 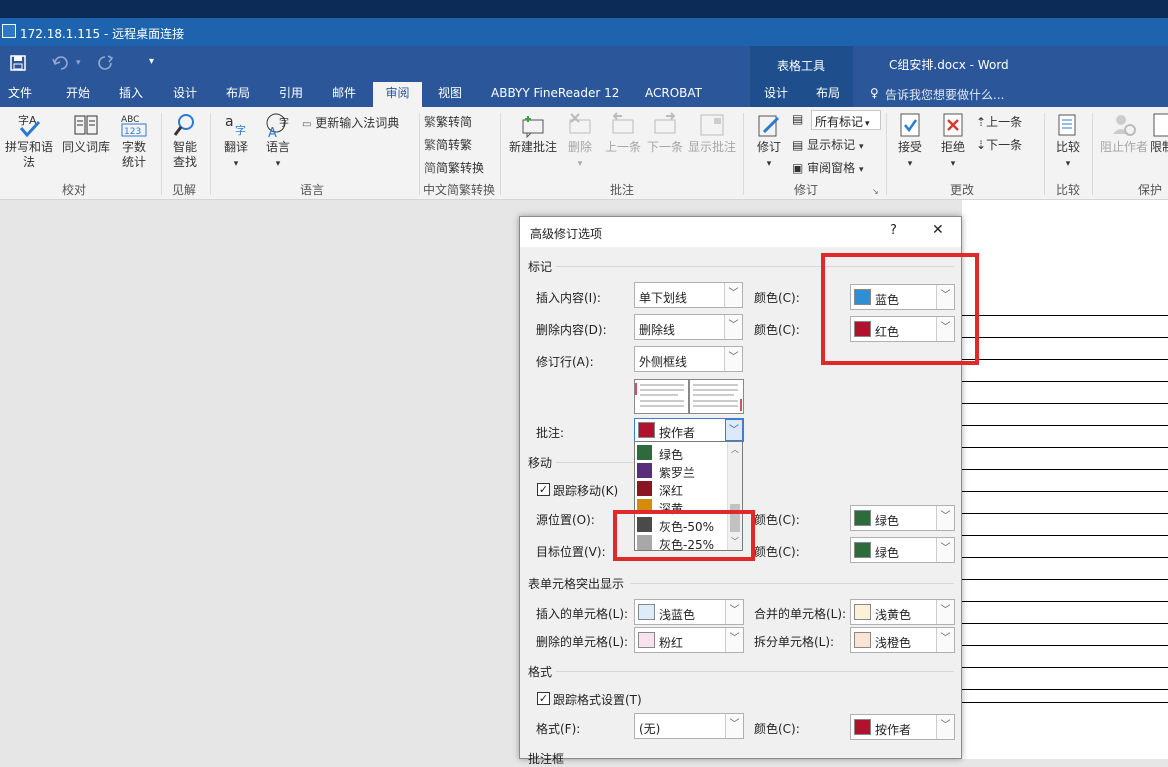 What do you see at coordinates (20, 94) in the screenshot?
I see `tab-file: 文件` at bounding box center [20, 94].